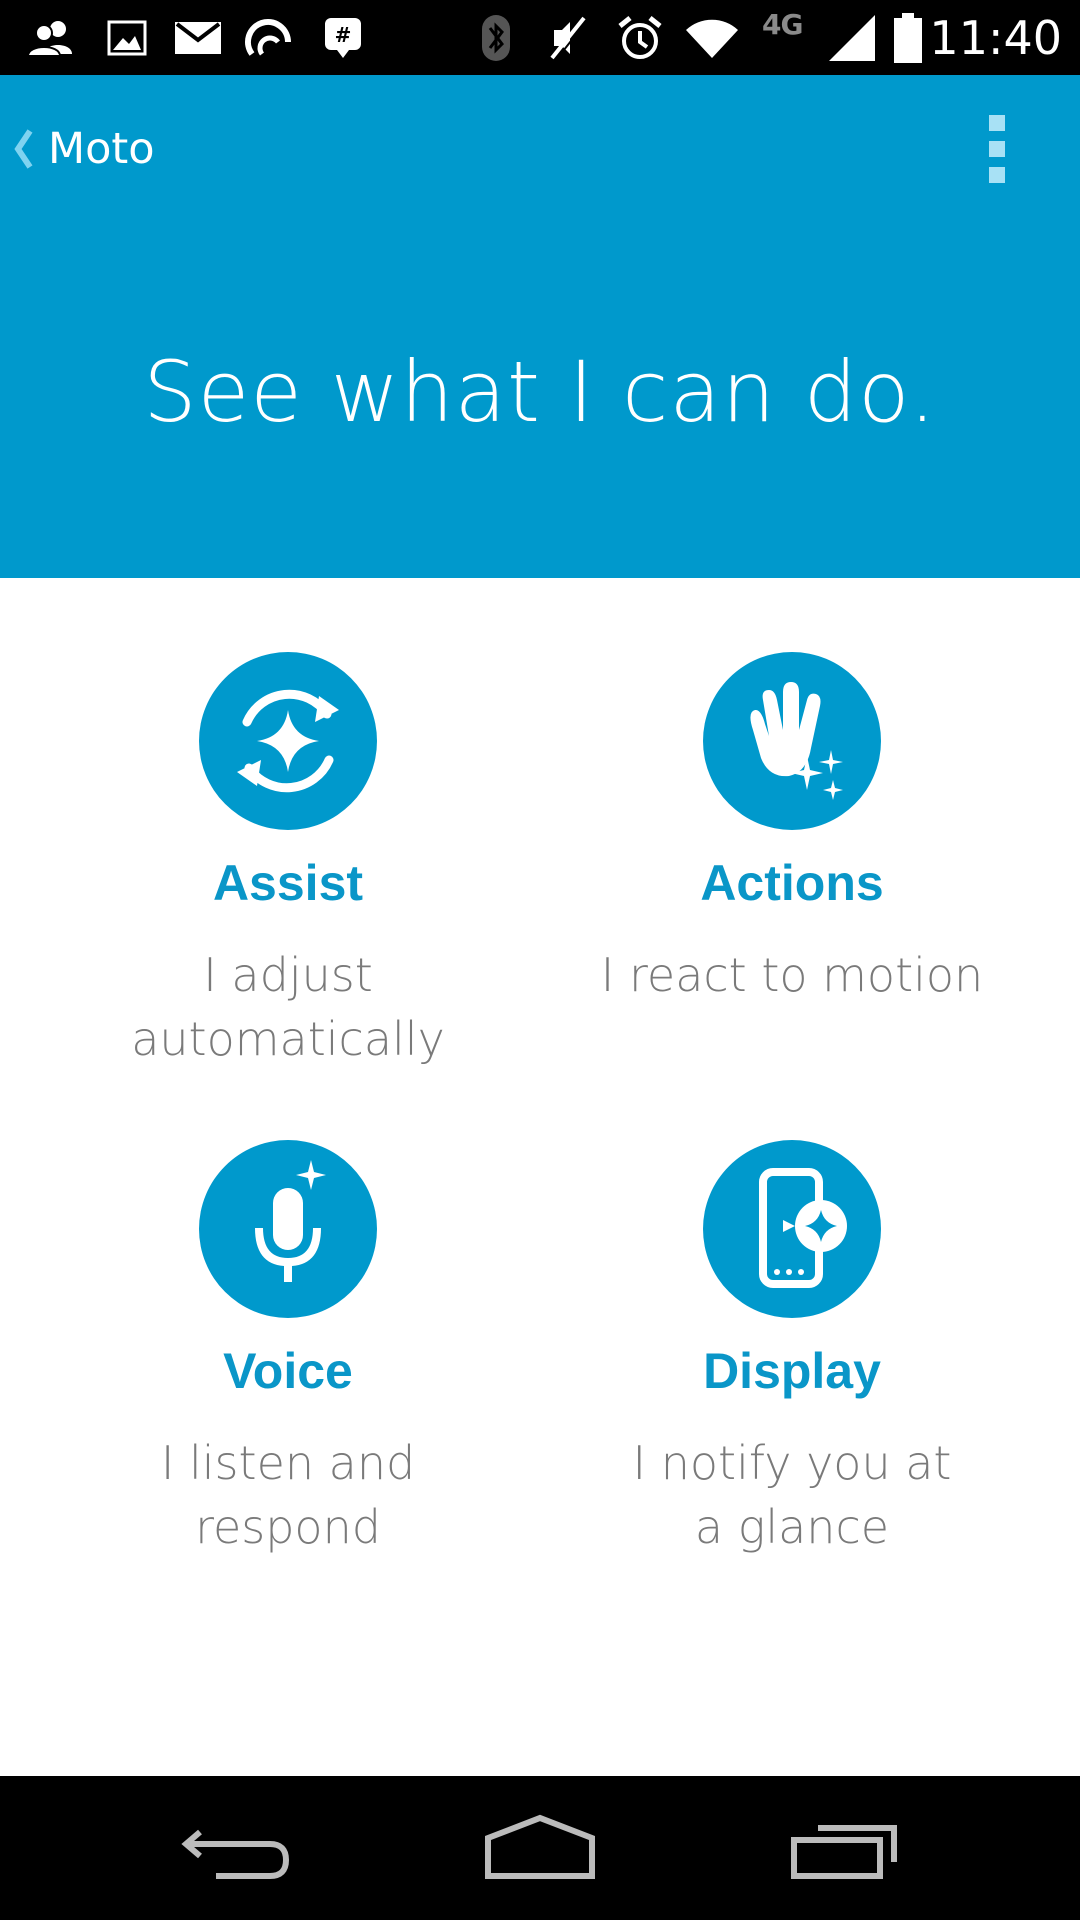 Image resolution: width=1080 pixels, height=1920 pixels. I want to click on feature-card-actions: Actions I react to motion, so click(792, 798).